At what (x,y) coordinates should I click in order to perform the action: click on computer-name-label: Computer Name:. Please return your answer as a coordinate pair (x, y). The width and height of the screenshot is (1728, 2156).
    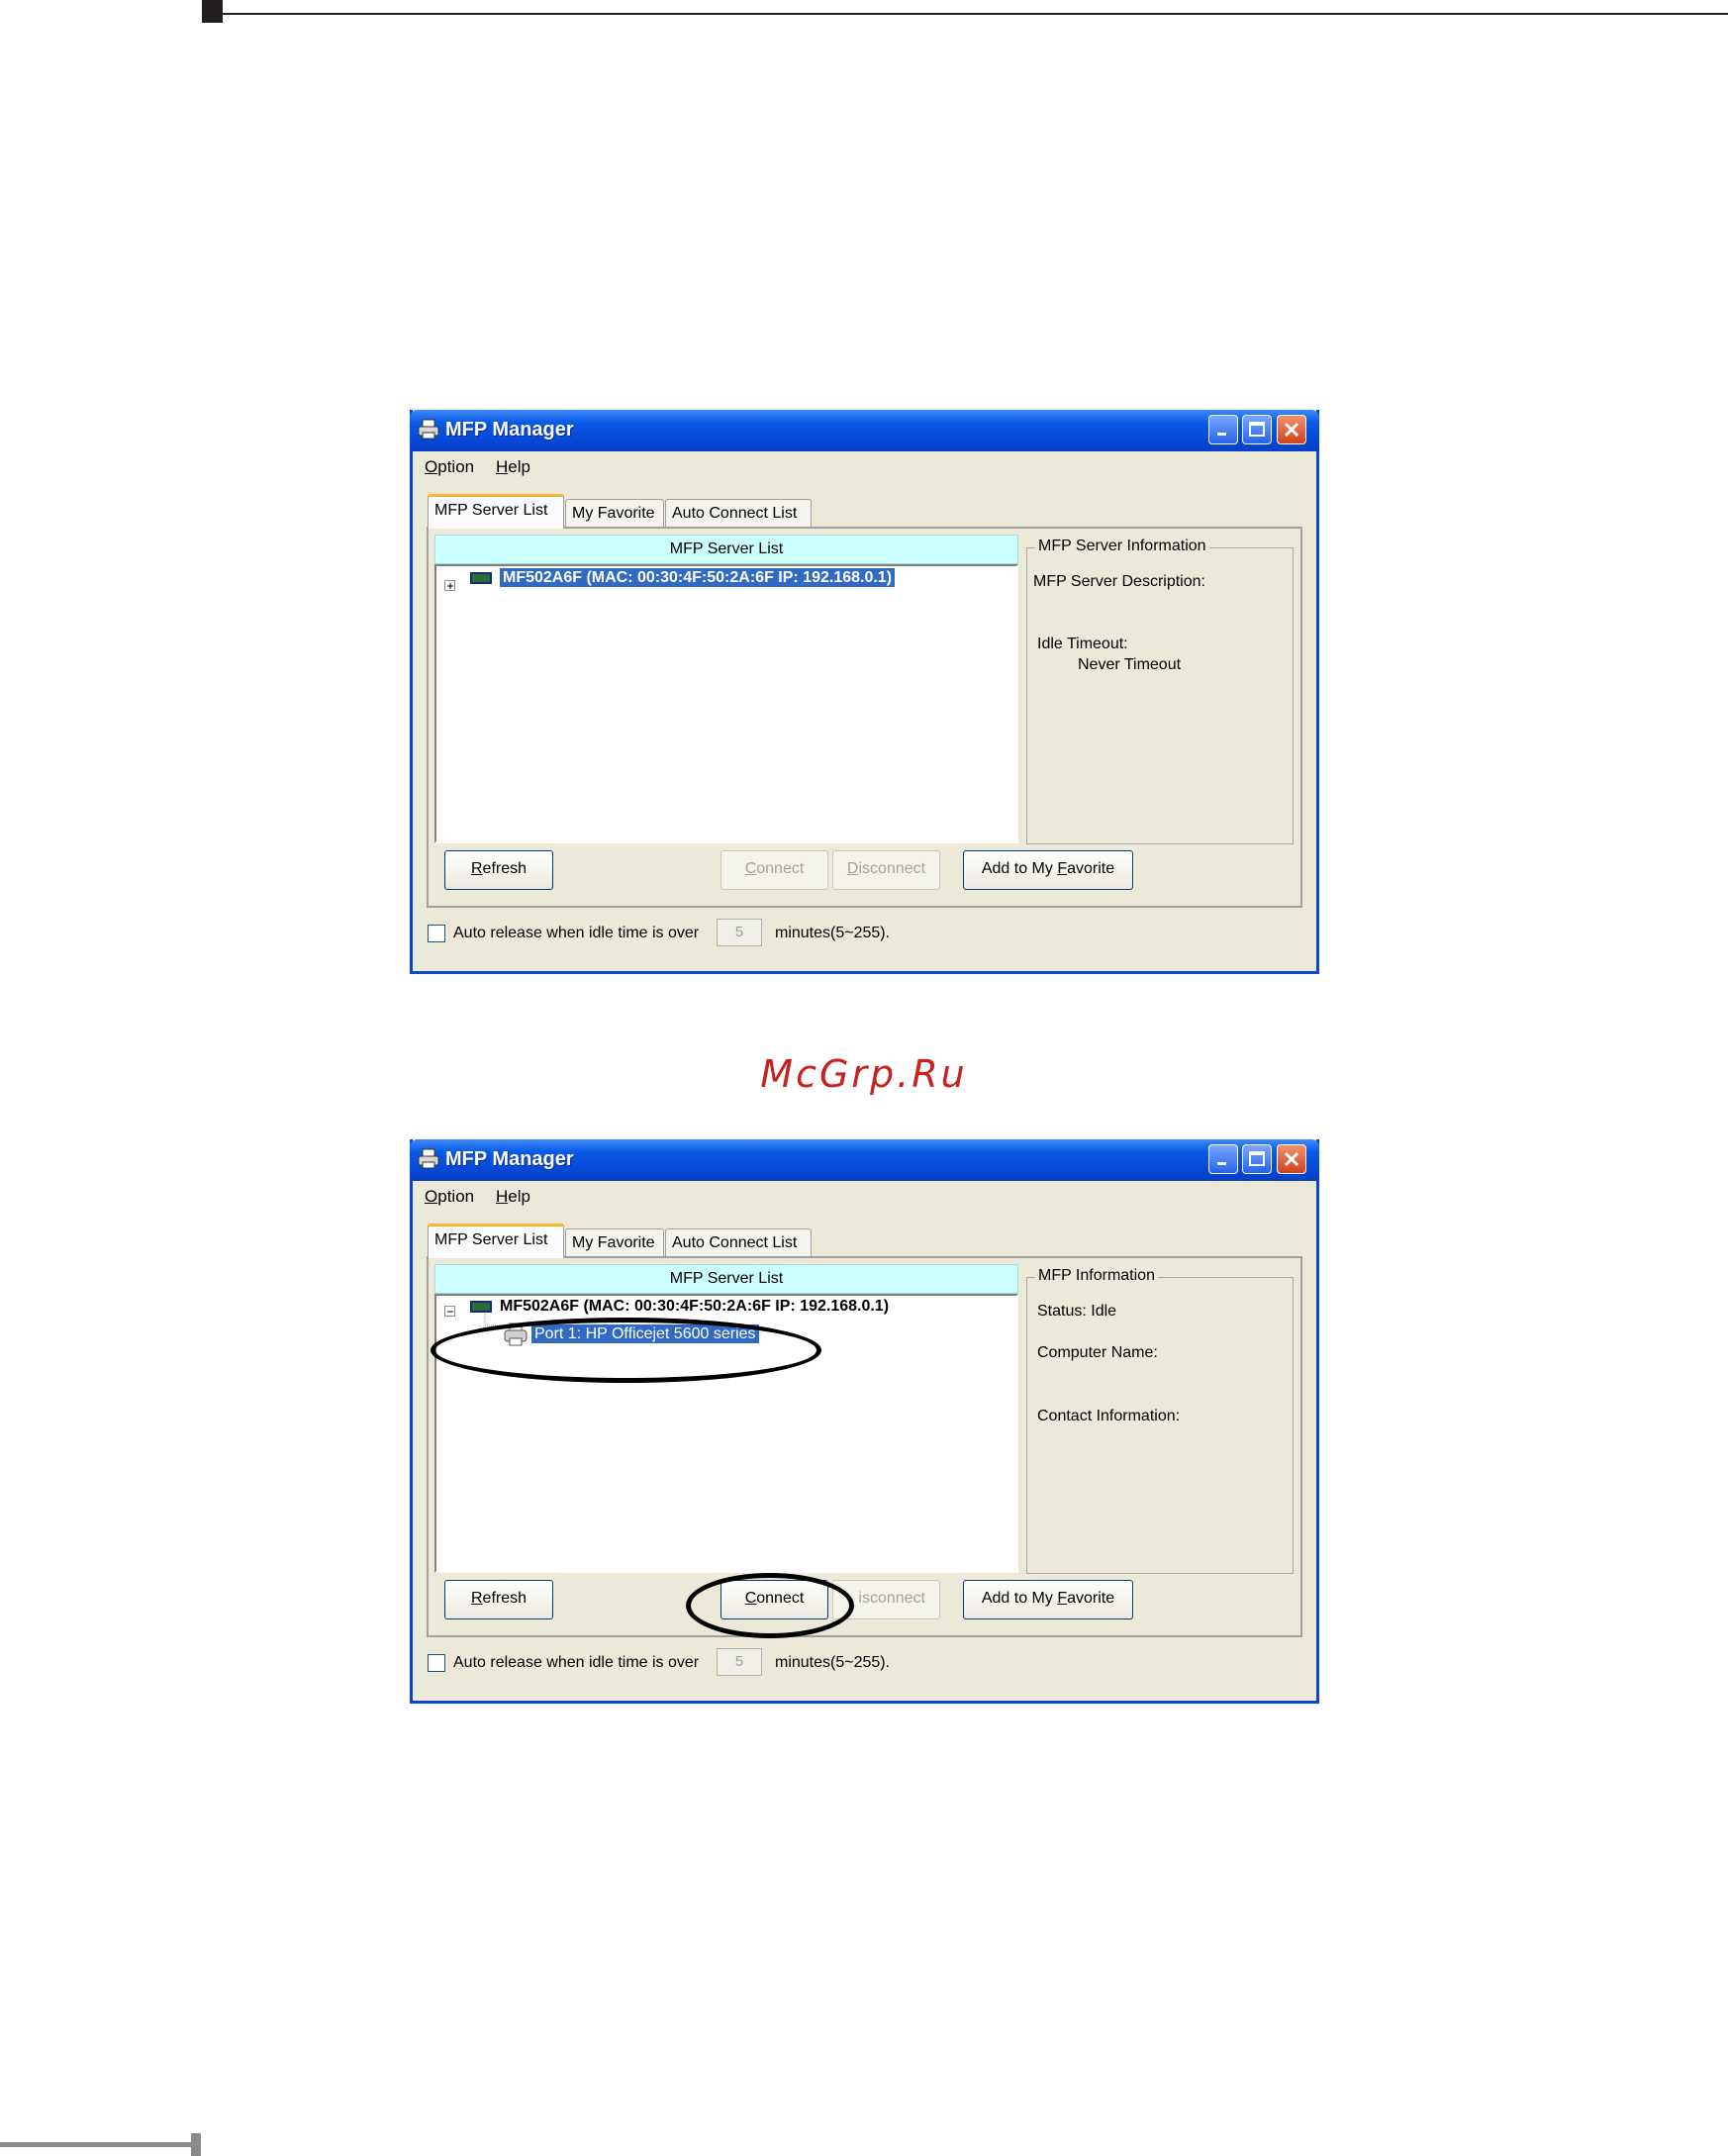
    Looking at the image, I should click on (1098, 1352).